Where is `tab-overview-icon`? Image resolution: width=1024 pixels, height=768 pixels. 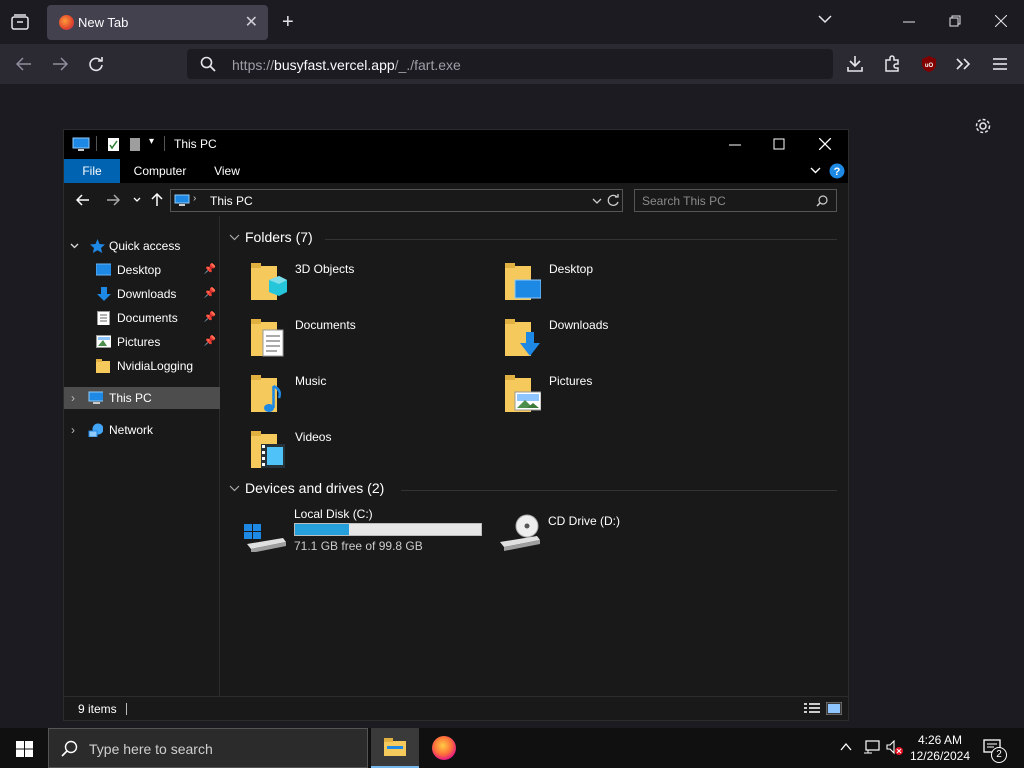 tab-overview-icon is located at coordinates (20, 22).